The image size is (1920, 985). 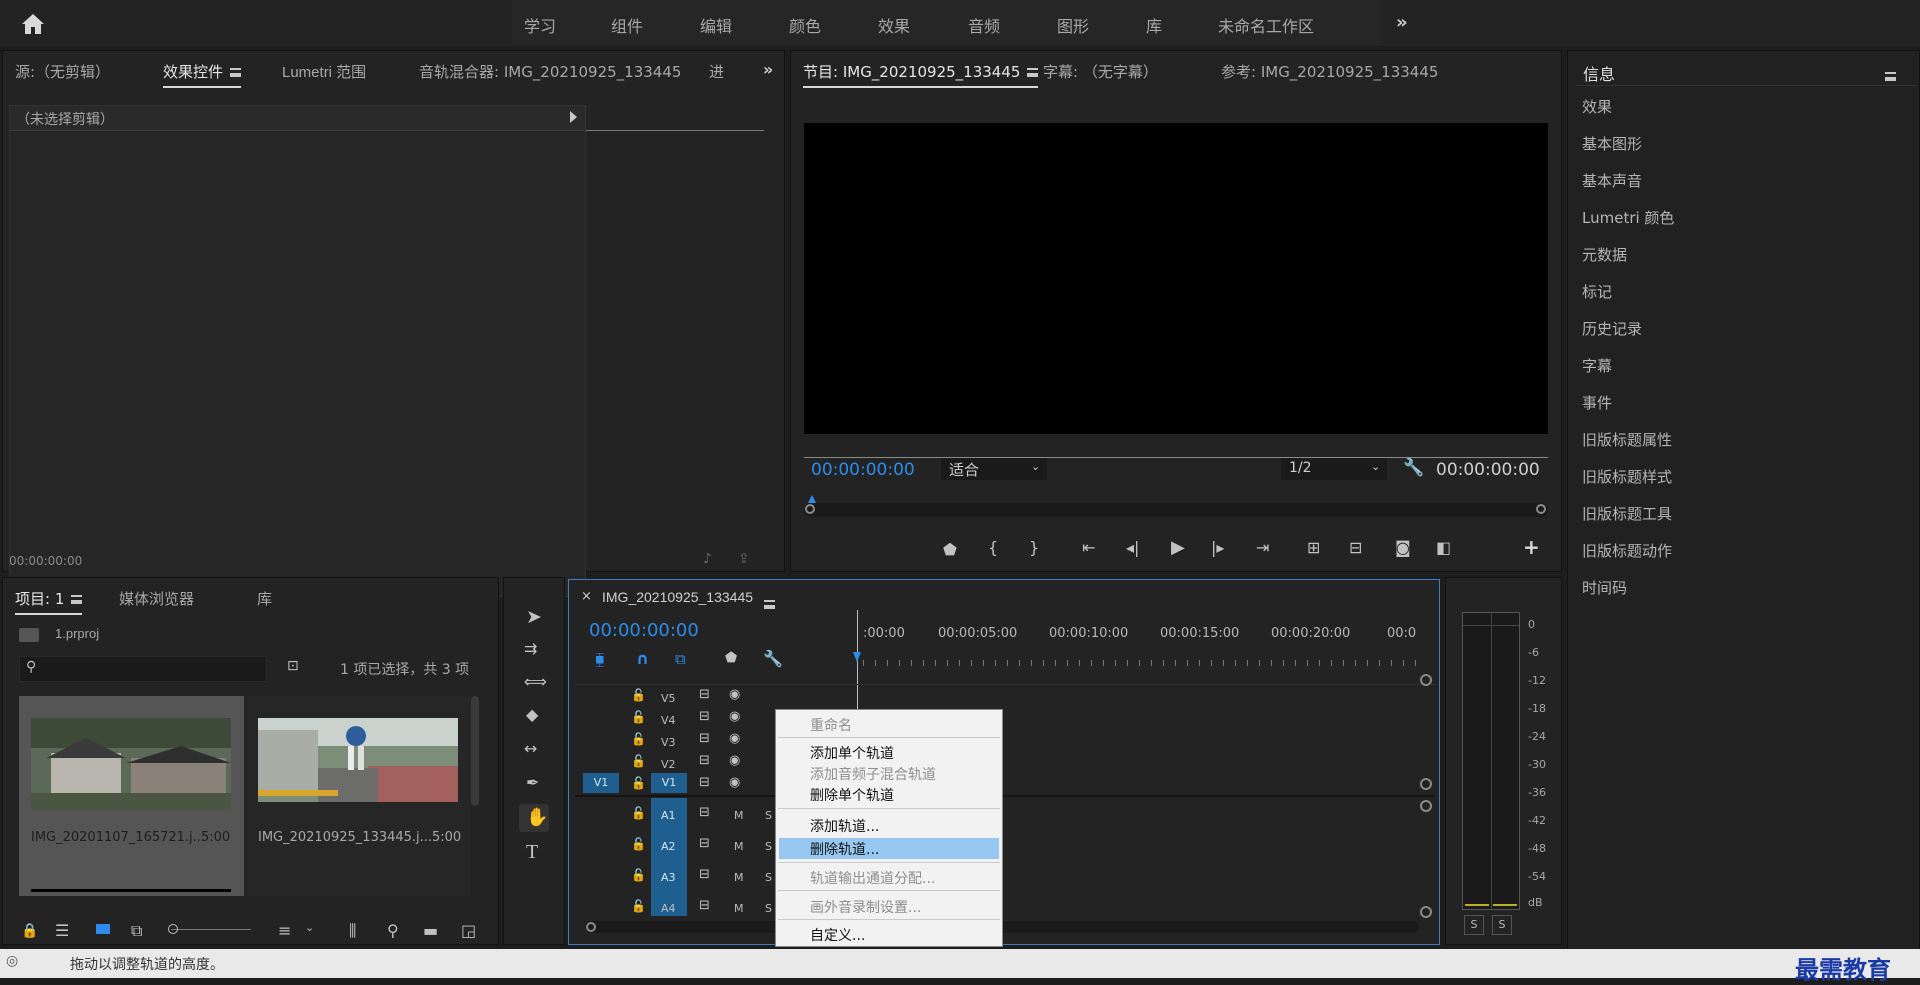 What do you see at coordinates (1132, 547) in the screenshot?
I see `step-back-icon: ◂|` at bounding box center [1132, 547].